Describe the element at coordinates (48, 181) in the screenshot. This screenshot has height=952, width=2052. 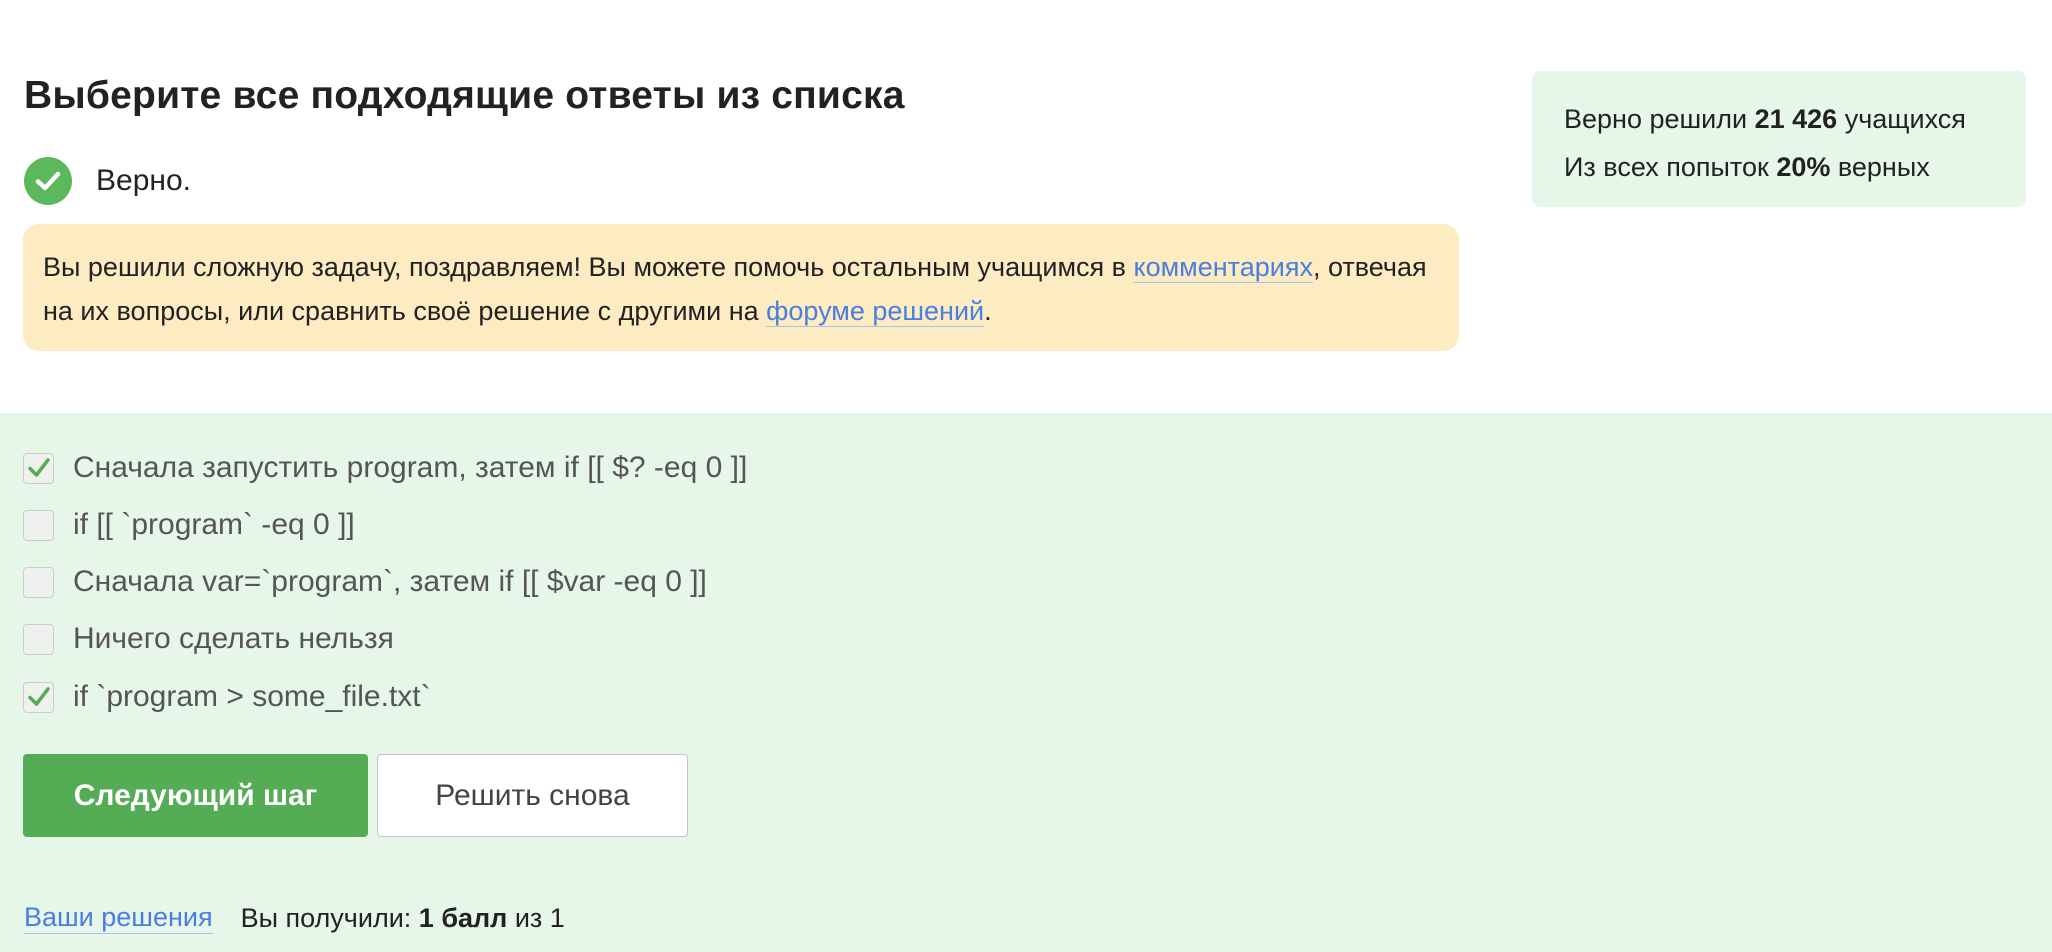
I see `check-circle-icon` at that location.